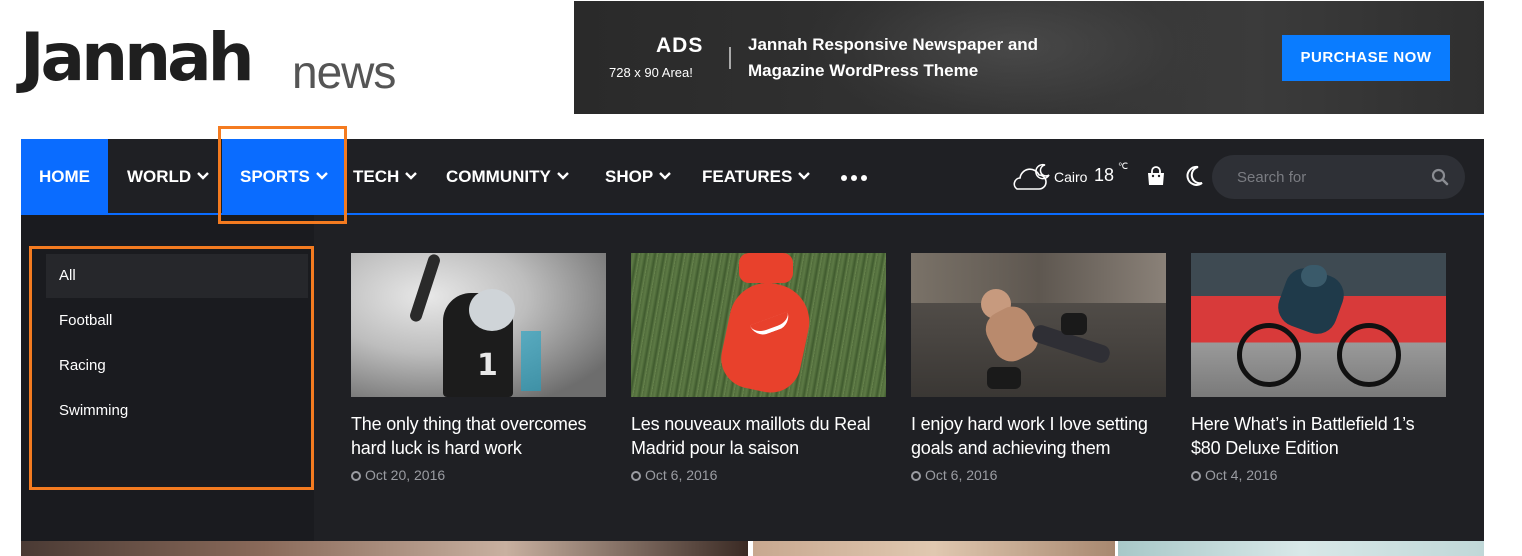 The height and width of the screenshot is (556, 1522). I want to click on post-date-text: Oct 20, 2016, so click(405, 475).